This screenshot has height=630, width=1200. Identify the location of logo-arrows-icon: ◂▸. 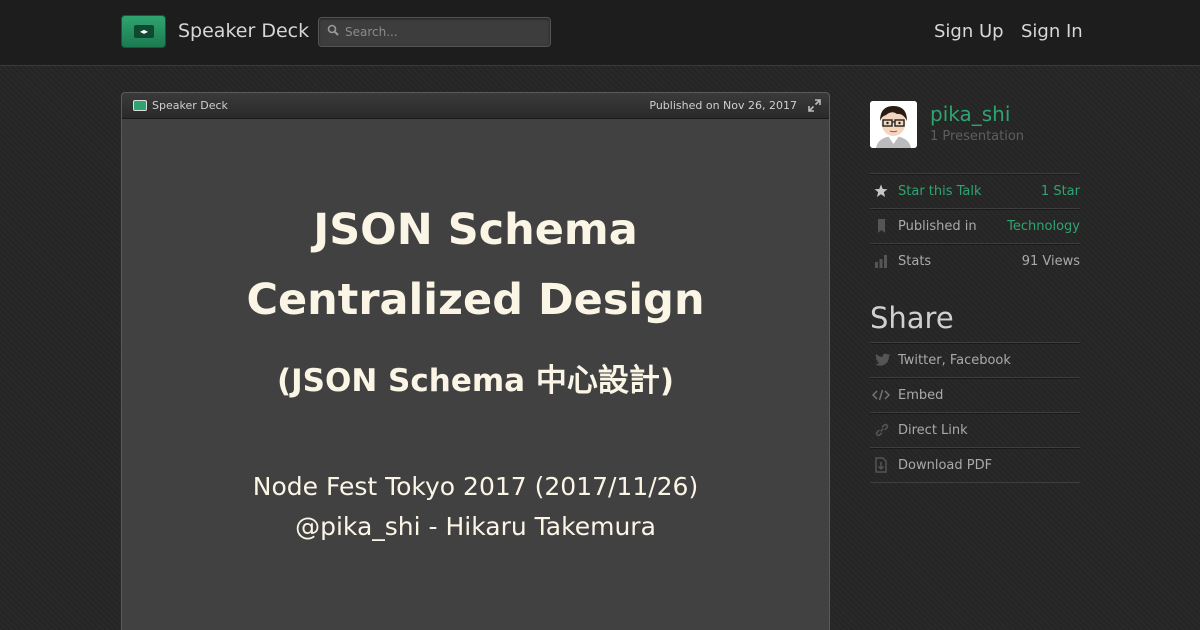
(144, 31).